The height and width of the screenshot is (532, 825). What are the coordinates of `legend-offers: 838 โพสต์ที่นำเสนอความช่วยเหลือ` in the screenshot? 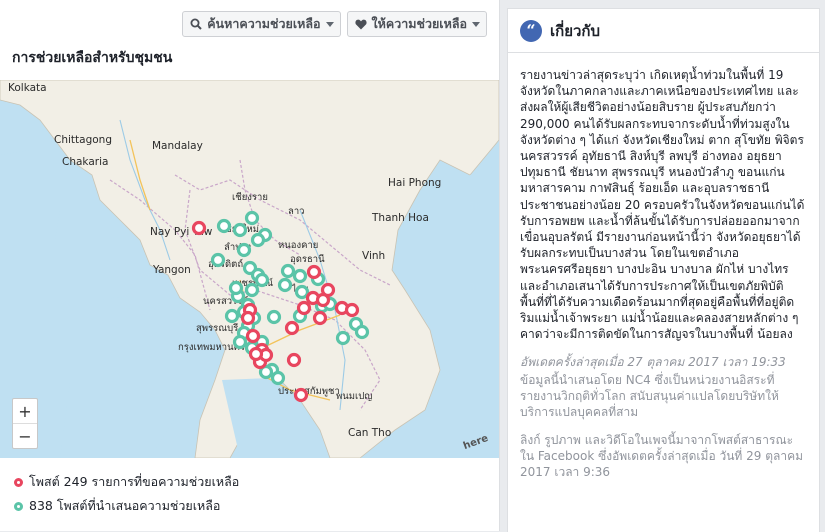 It's located at (126, 506).